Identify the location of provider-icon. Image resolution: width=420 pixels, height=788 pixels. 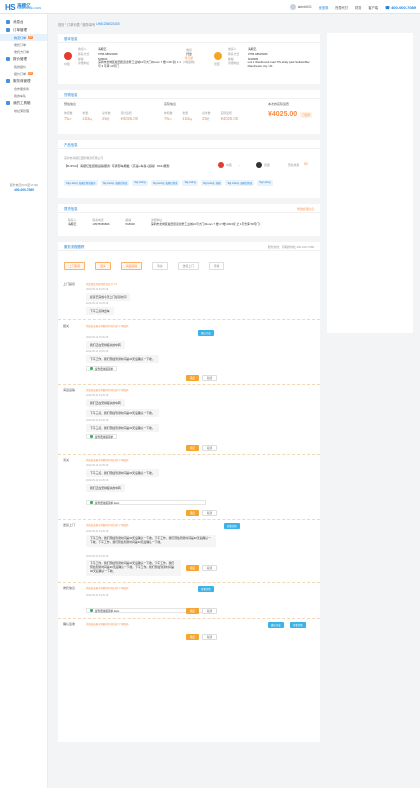
(8, 81).